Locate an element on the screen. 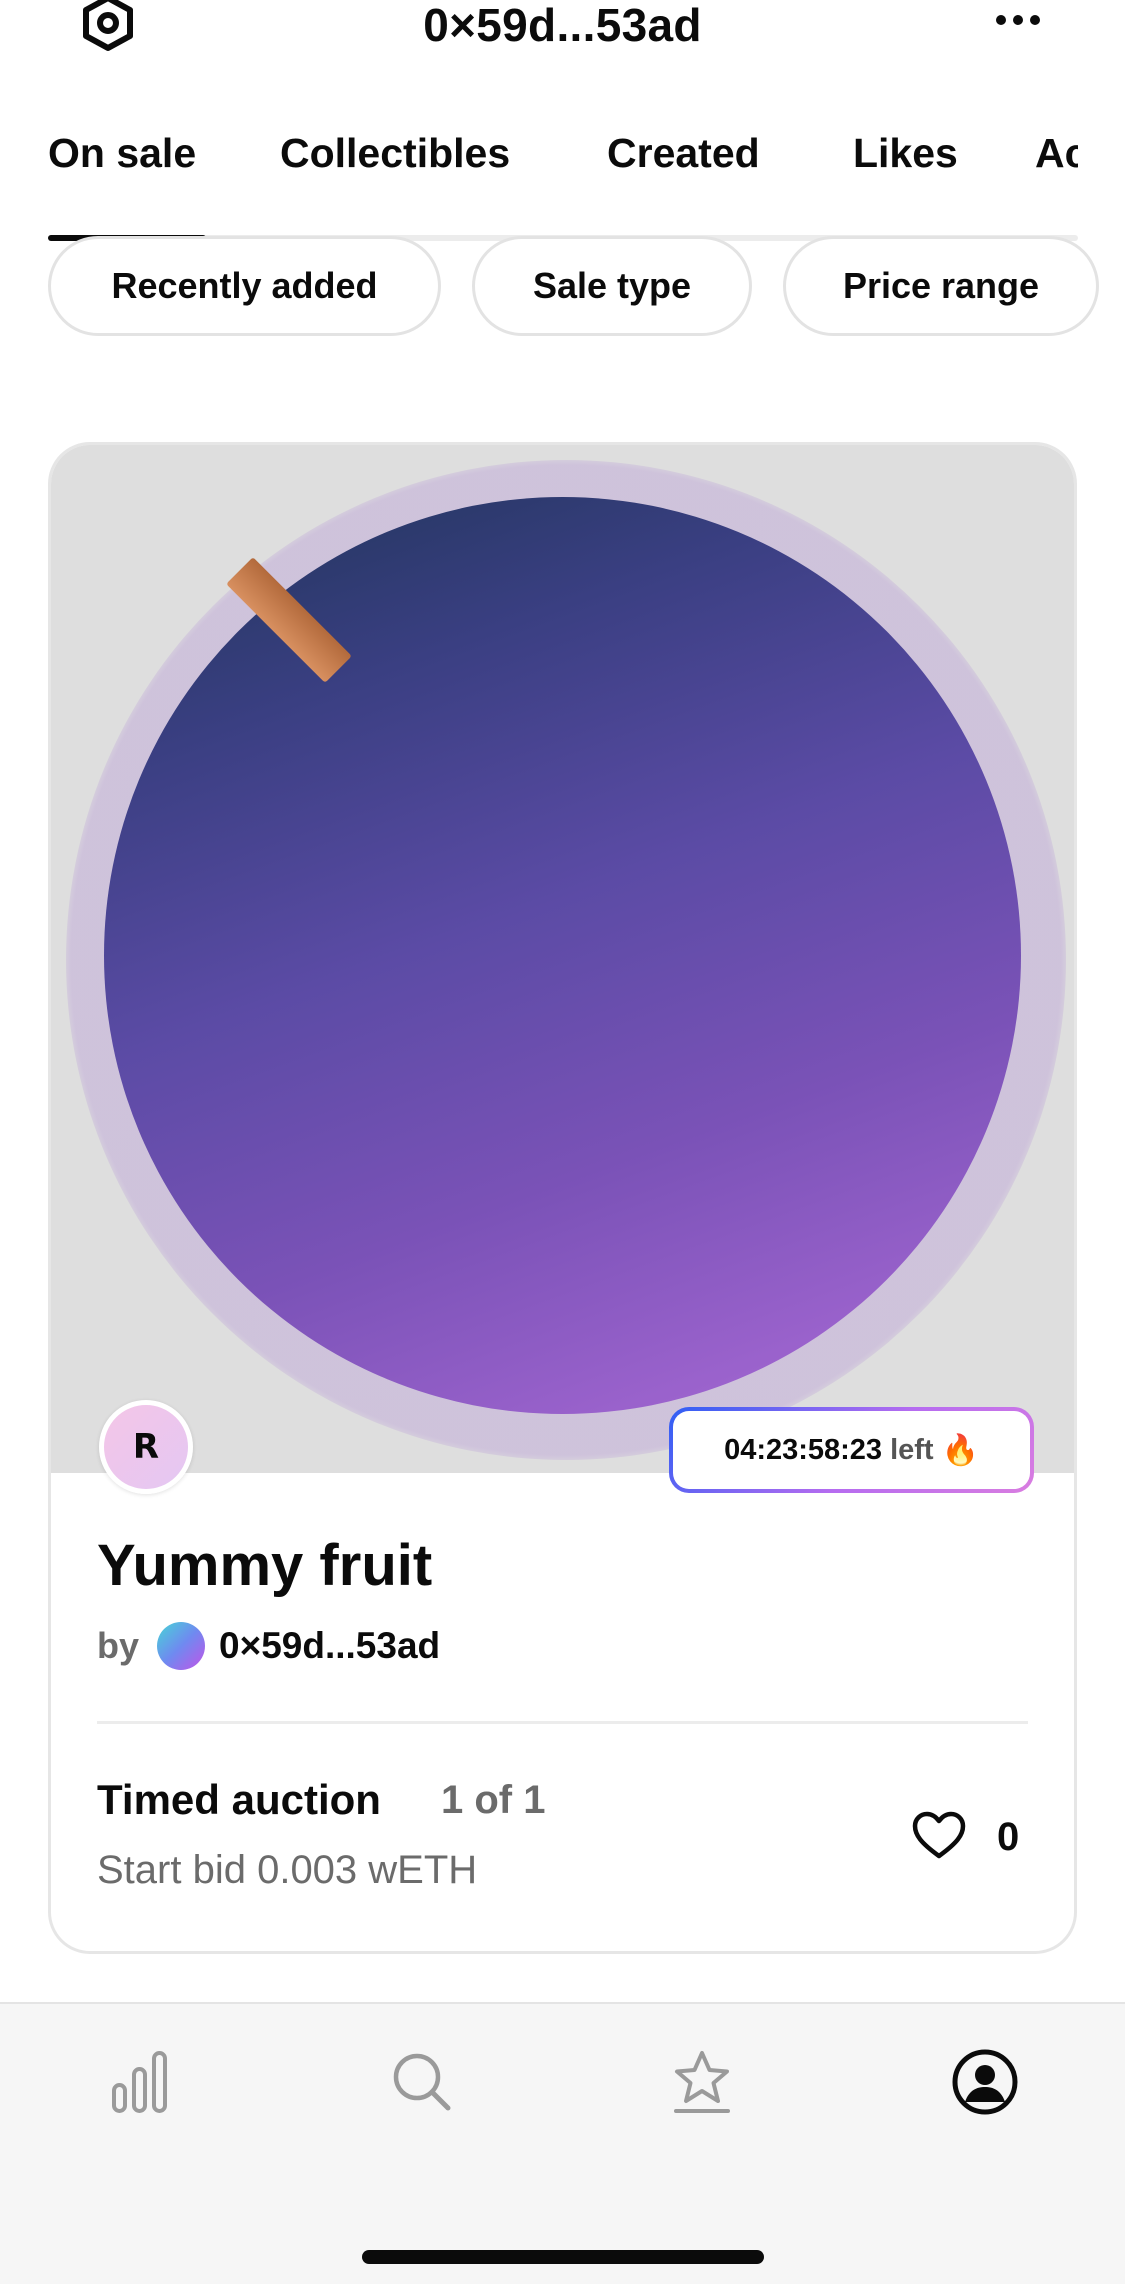 This screenshot has width=1125, height=2284. like-button is located at coordinates (939, 1837).